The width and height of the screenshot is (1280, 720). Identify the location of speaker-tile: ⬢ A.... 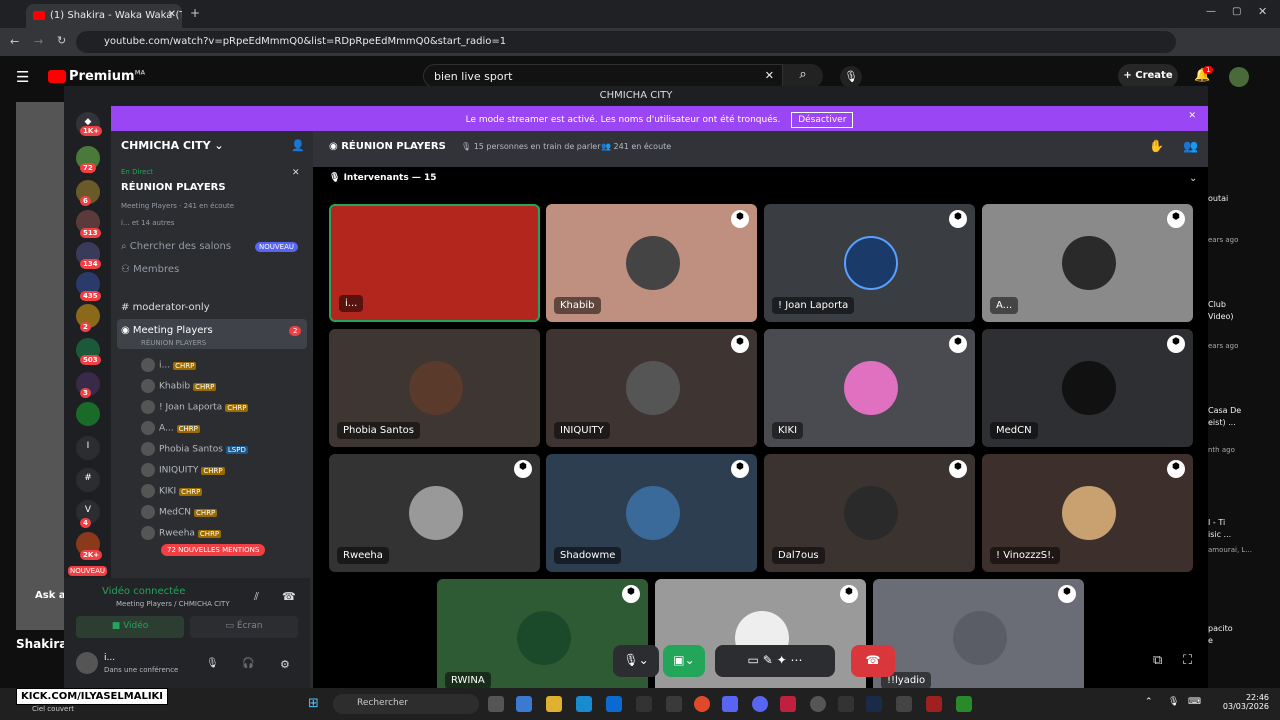
(1087, 263).